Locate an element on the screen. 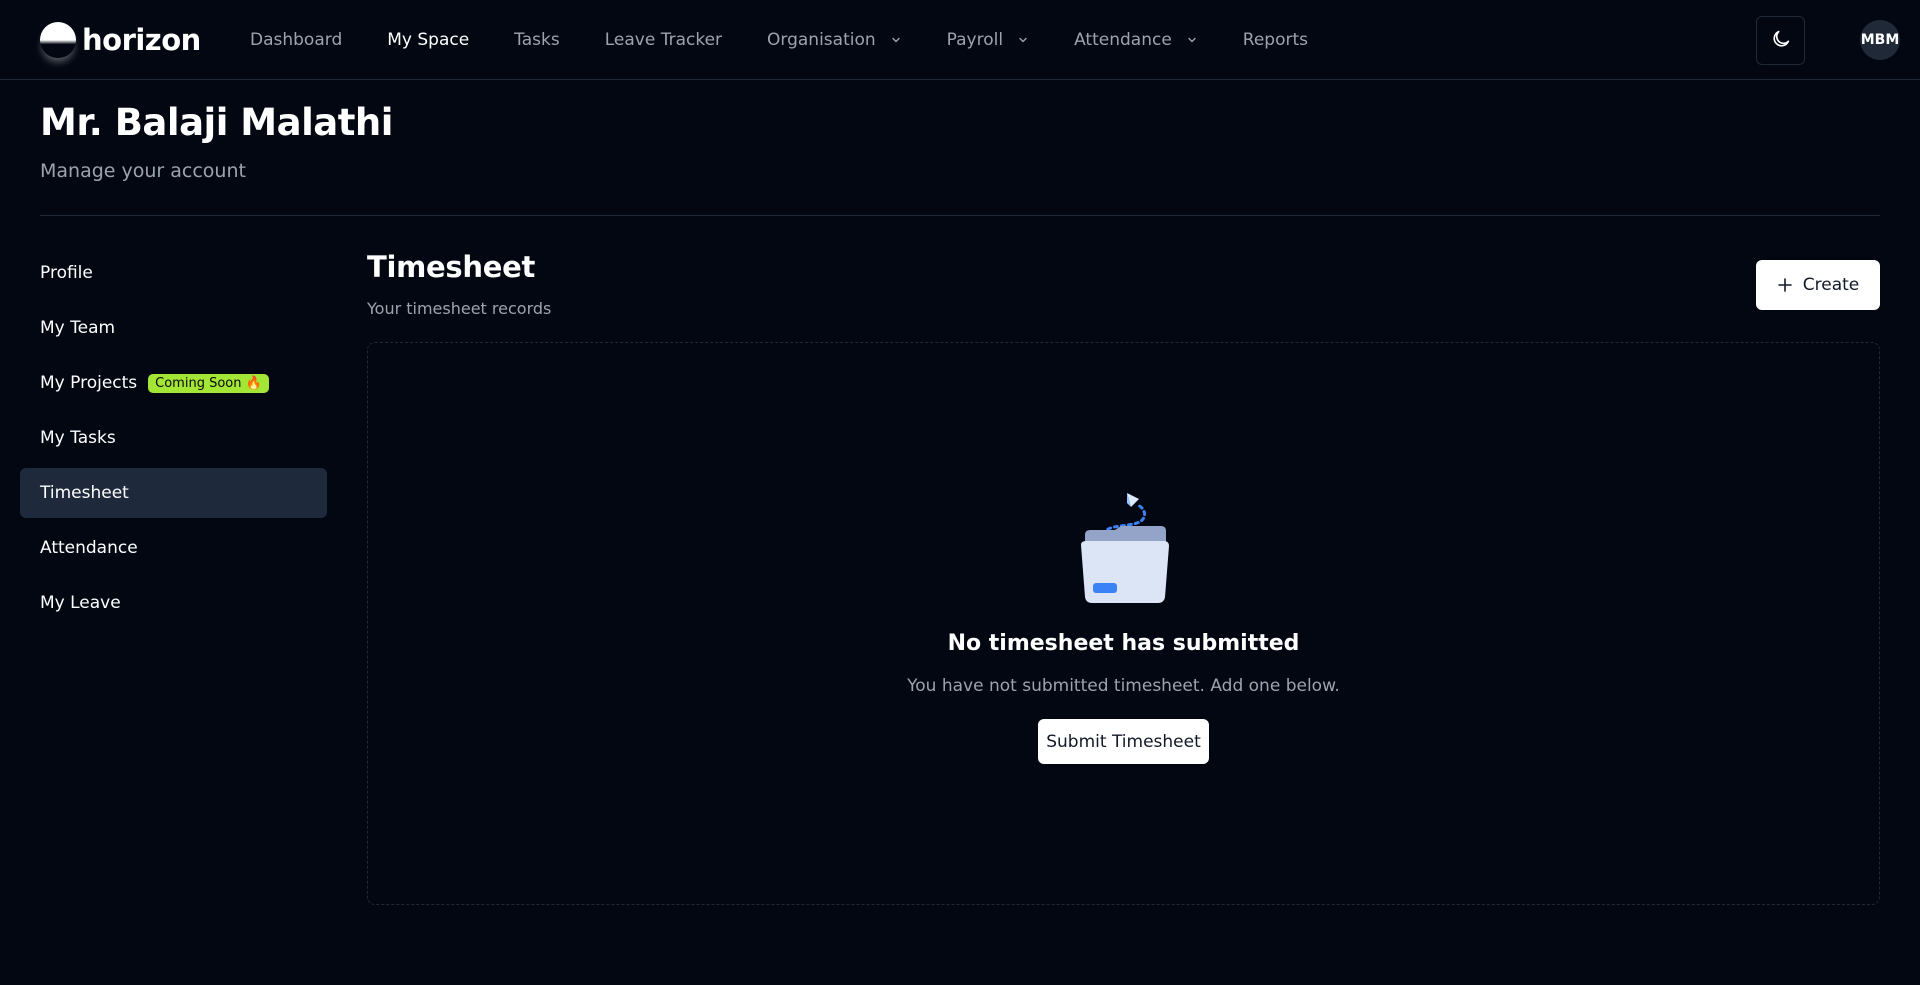 This screenshot has height=985, width=1920. nav-tasks: Tasks is located at coordinates (537, 40).